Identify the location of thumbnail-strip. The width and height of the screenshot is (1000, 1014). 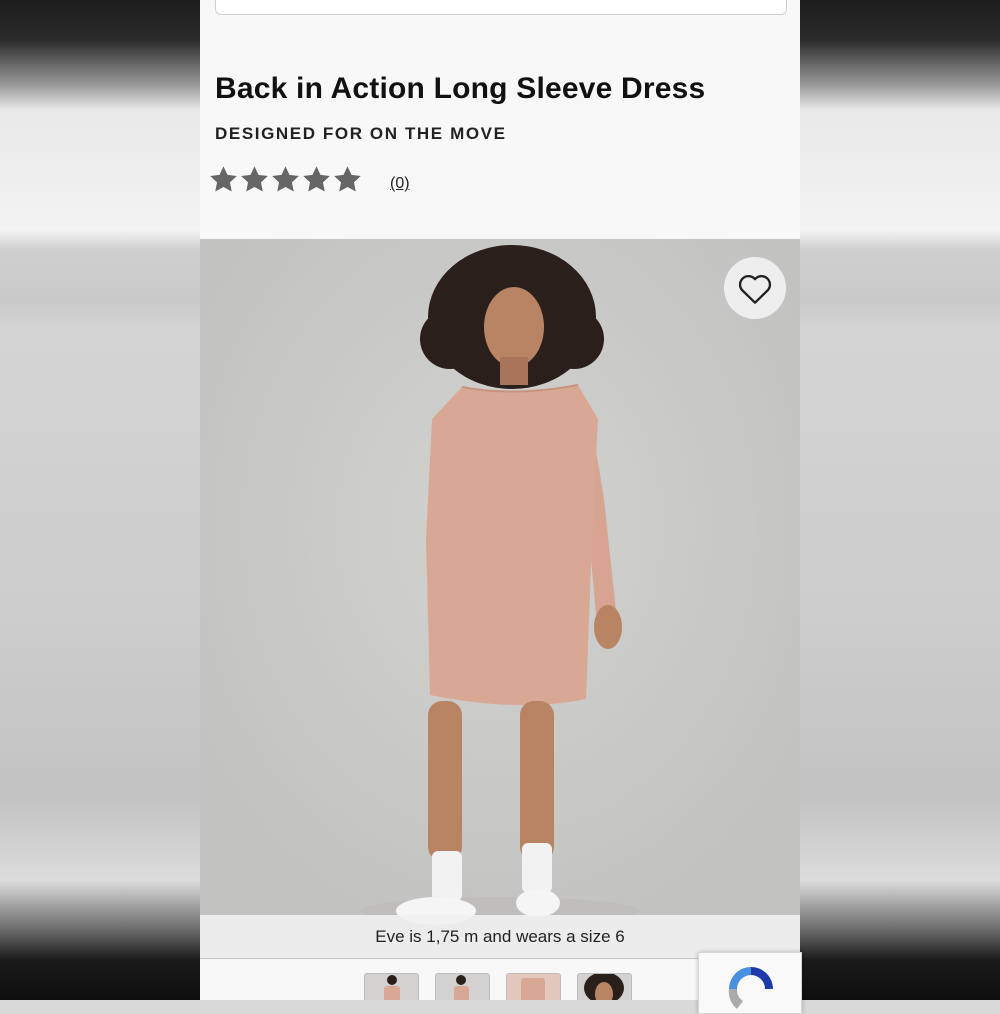
(498, 986).